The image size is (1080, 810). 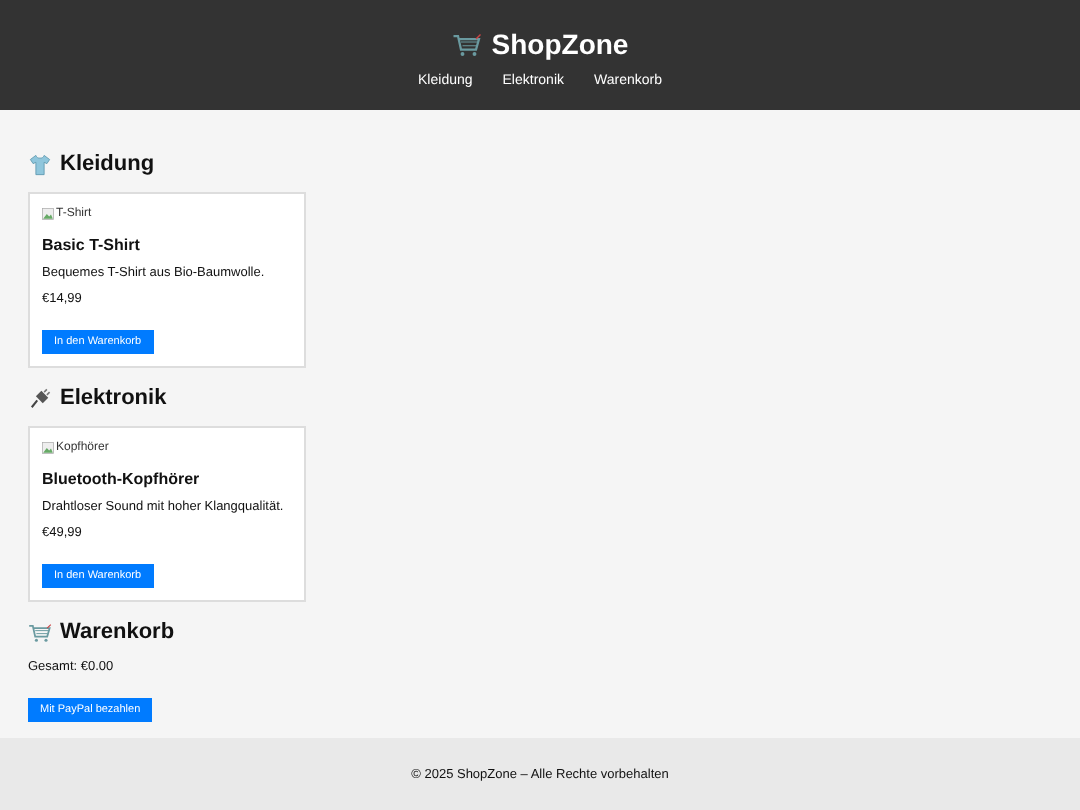 I want to click on section-heading: Kleidung, so click(x=107, y=164).